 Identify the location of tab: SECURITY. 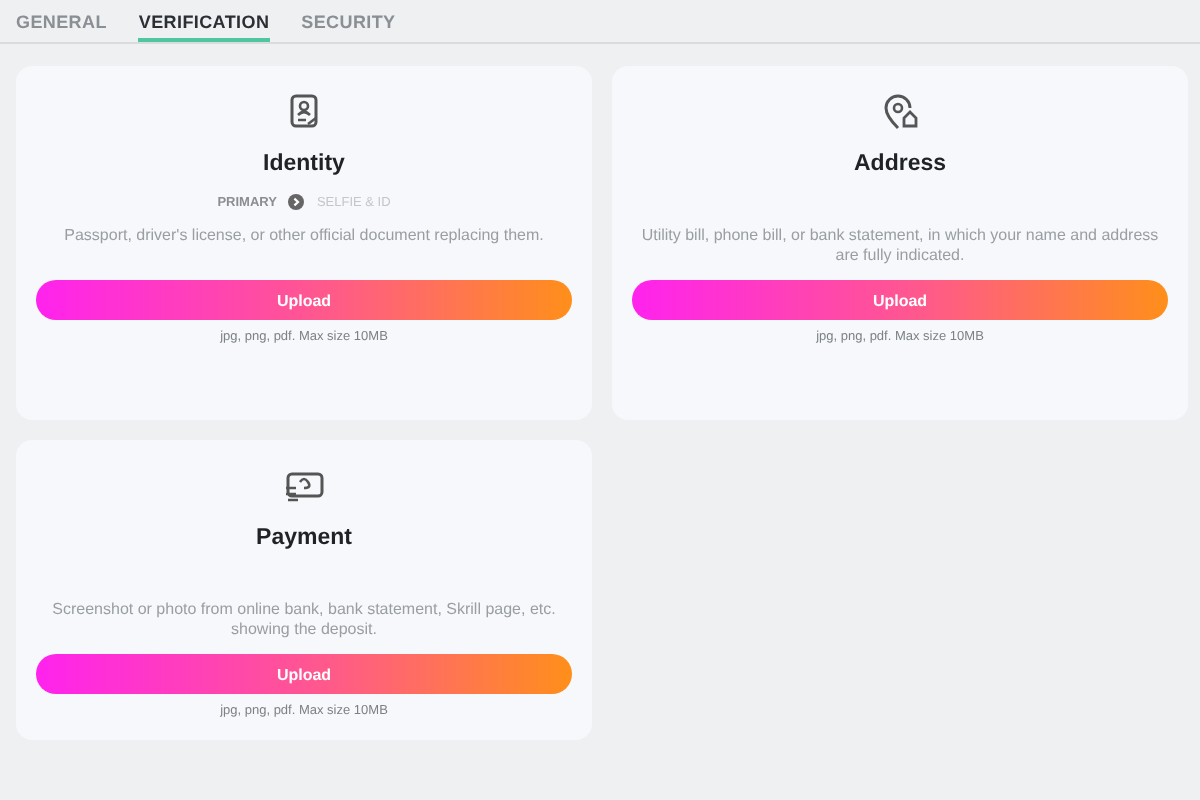
(356, 21).